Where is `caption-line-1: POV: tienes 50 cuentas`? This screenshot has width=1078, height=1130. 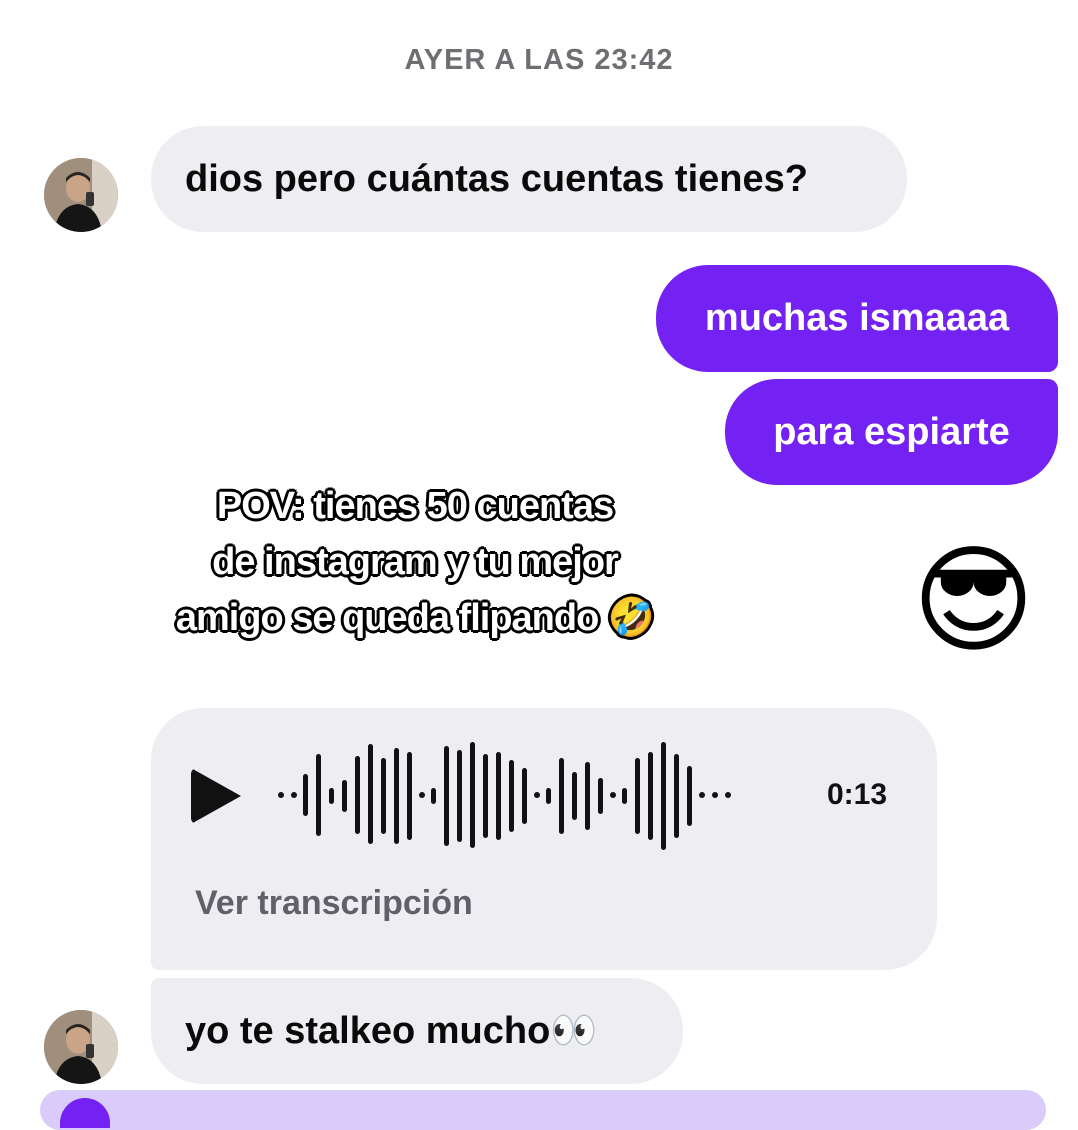 caption-line-1: POV: tienes 50 cuentas is located at coordinates (415, 506).